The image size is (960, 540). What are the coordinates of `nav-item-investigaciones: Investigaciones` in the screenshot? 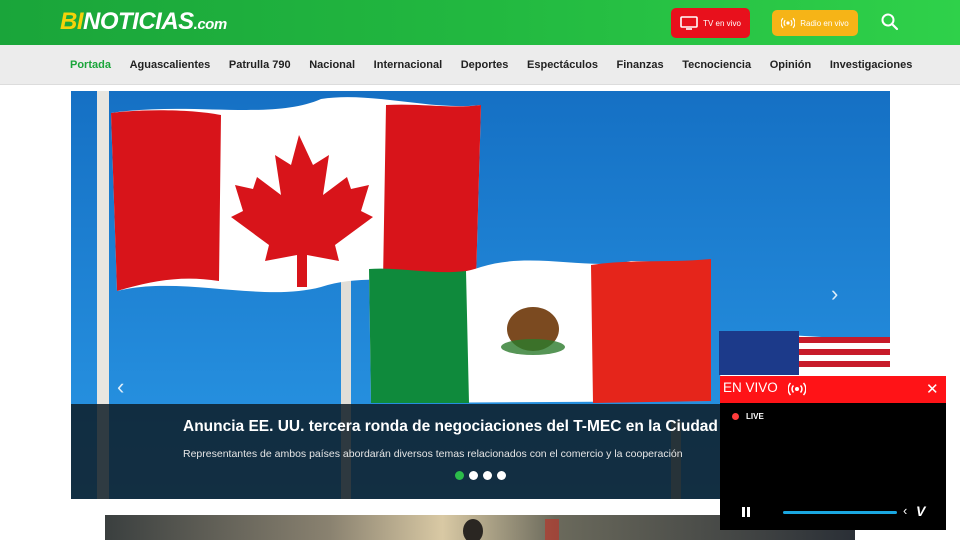 It's located at (871, 65).